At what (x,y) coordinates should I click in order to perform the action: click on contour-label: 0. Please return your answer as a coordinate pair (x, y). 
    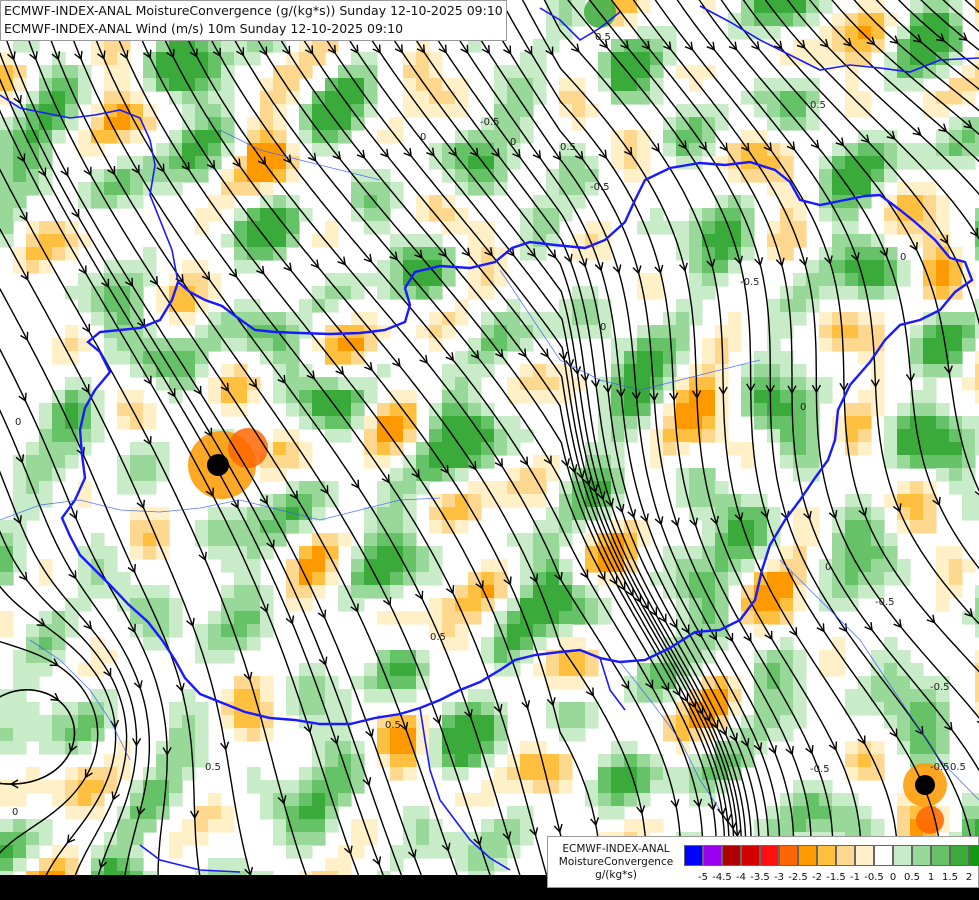
    Looking at the image, I should click on (603, 327).